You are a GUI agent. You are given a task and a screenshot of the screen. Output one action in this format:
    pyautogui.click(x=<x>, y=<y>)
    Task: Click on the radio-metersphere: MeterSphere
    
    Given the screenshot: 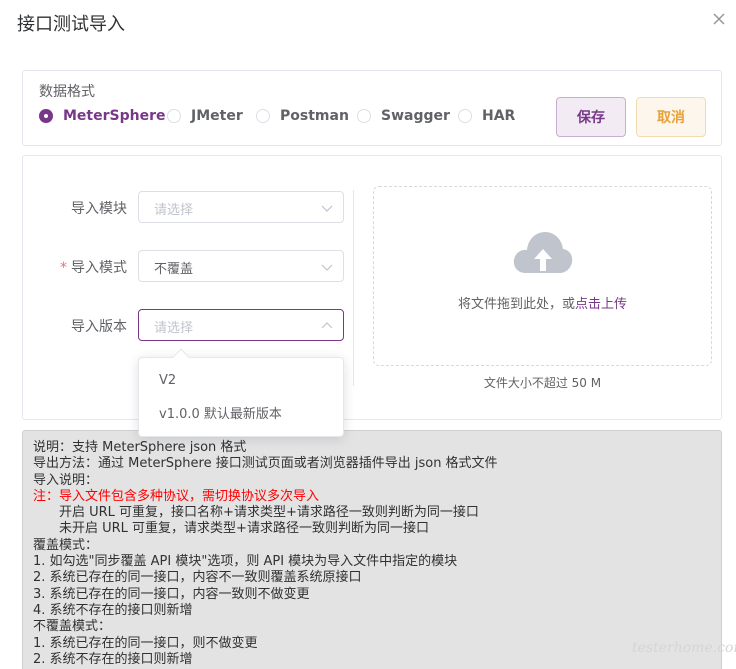 What is the action you would take?
    pyautogui.click(x=102, y=116)
    